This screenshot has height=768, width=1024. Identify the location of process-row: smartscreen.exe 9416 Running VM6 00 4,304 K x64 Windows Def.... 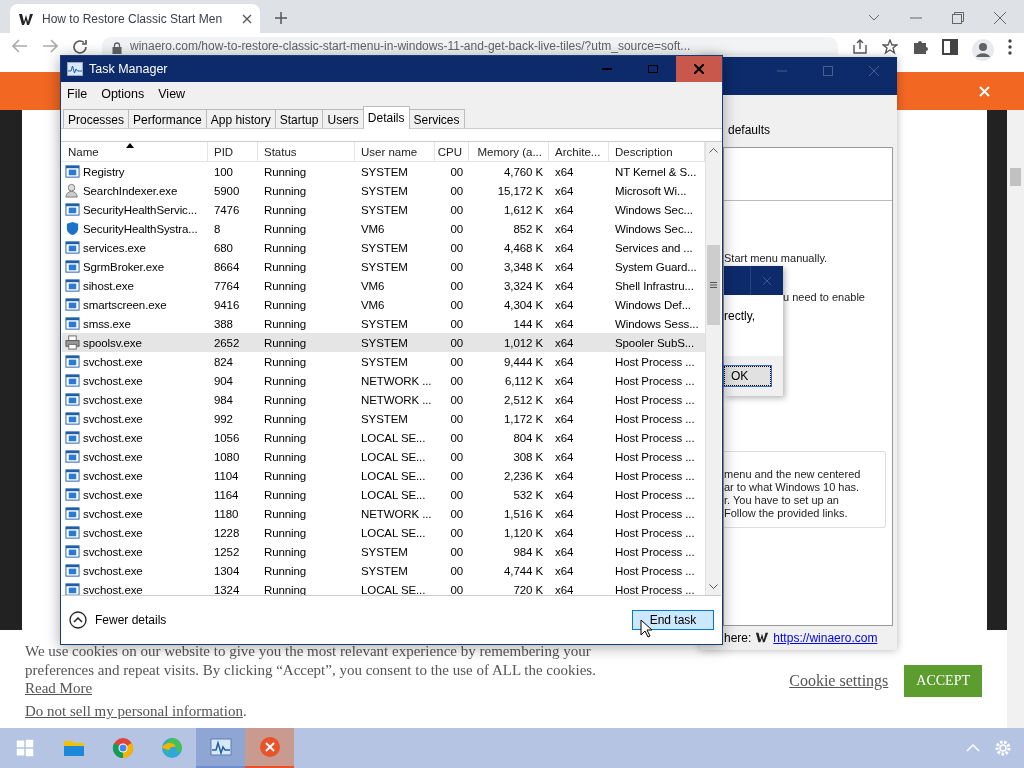
(383, 304).